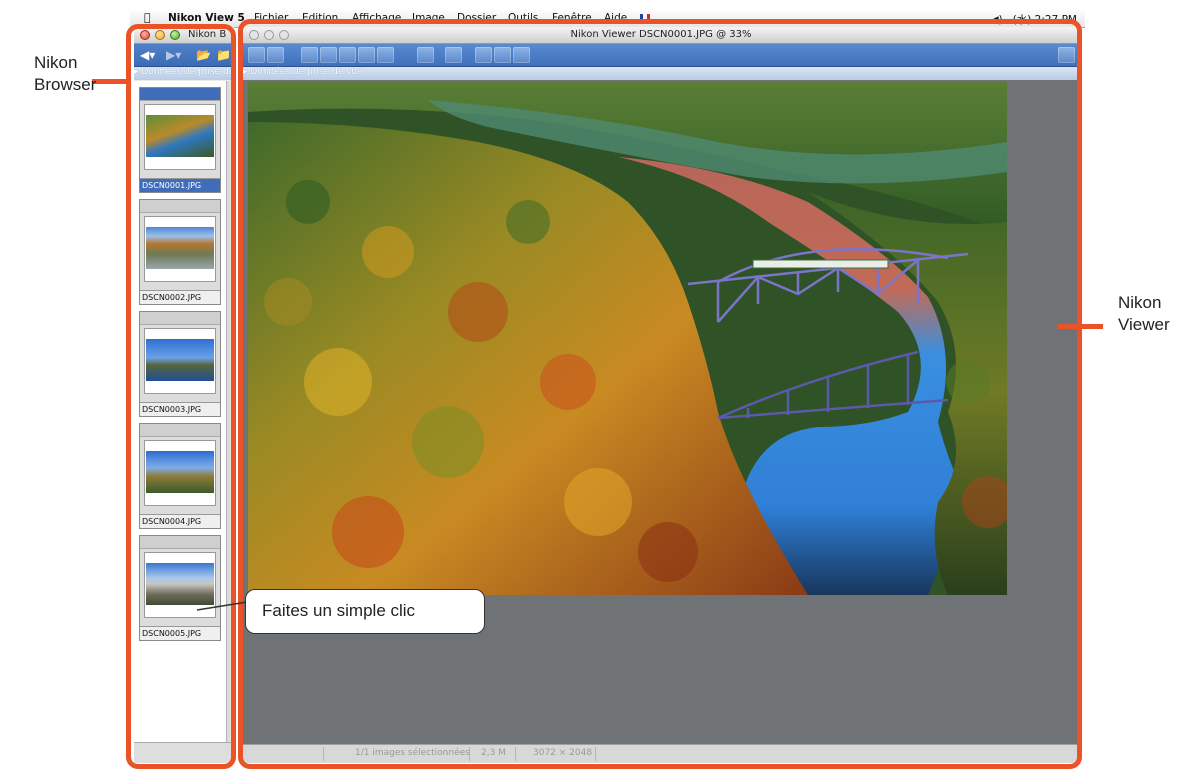 The width and height of the screenshot is (1189, 770). What do you see at coordinates (365, 611) in the screenshot?
I see `click-callout: Faites un simple clic` at bounding box center [365, 611].